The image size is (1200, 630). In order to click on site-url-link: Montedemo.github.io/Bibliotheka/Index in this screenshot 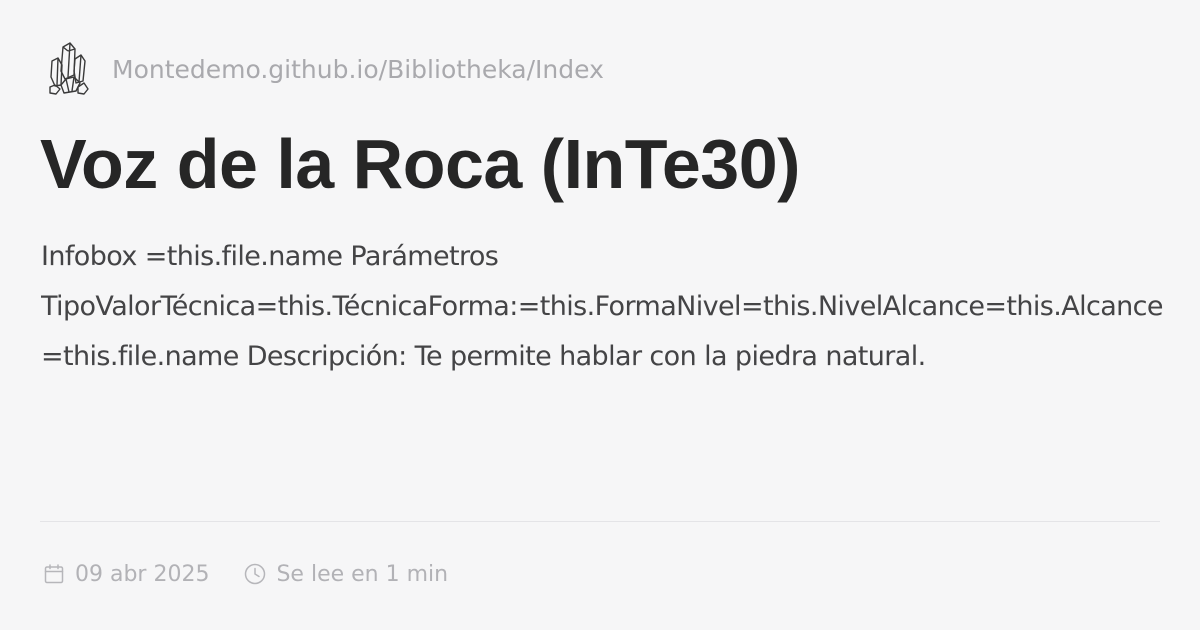, I will do `click(358, 69)`.